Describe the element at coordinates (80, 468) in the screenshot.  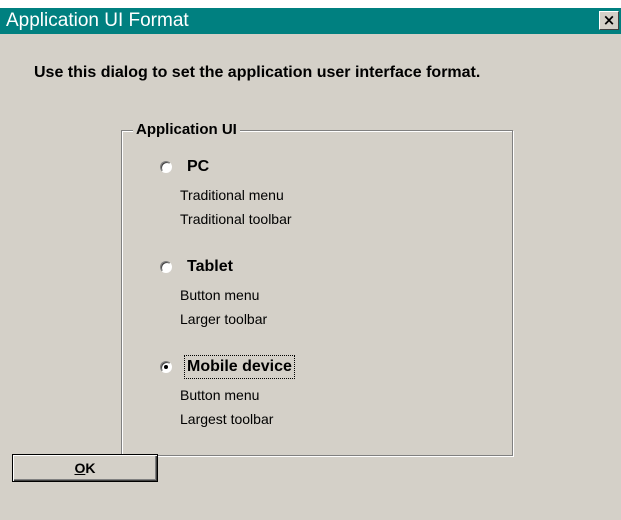
I see `ok-mnemonic: O` at that location.